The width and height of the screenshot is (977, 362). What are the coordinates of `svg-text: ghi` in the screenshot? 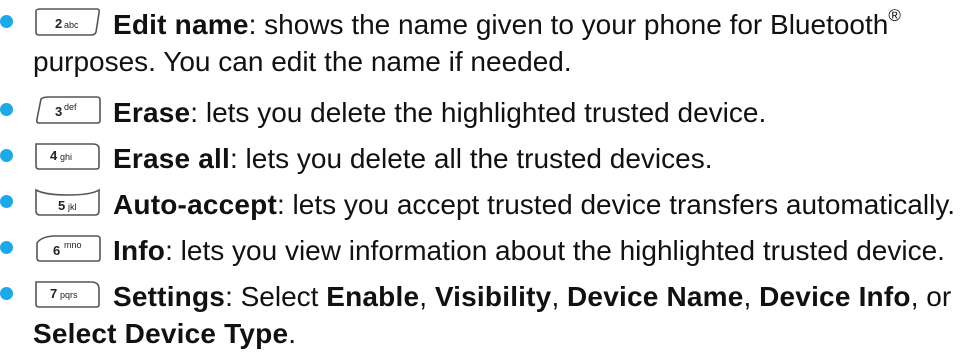 It's located at (66, 157).